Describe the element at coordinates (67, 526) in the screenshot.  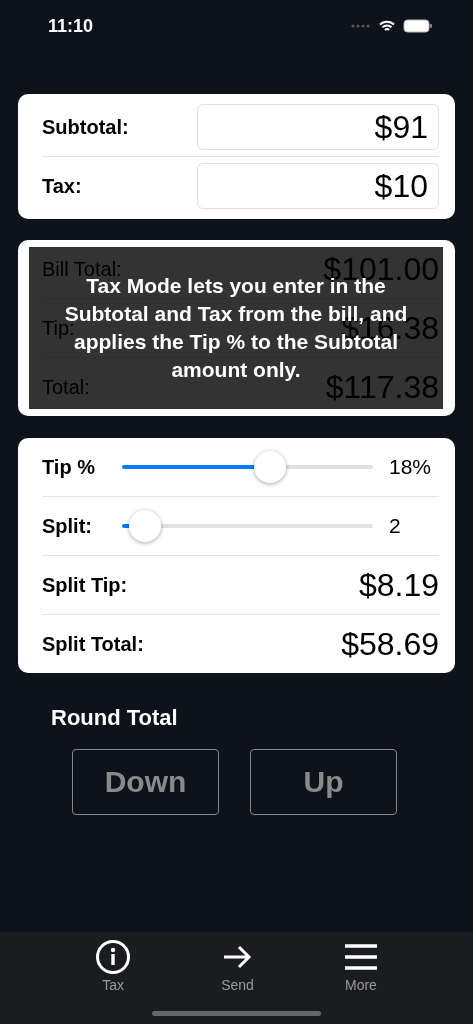
I see `slider-label: Split:` at that location.